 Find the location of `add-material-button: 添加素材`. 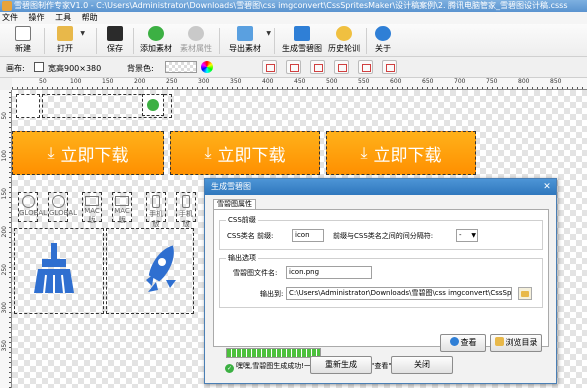

add-material-button: 添加素材 is located at coordinates (156, 41).